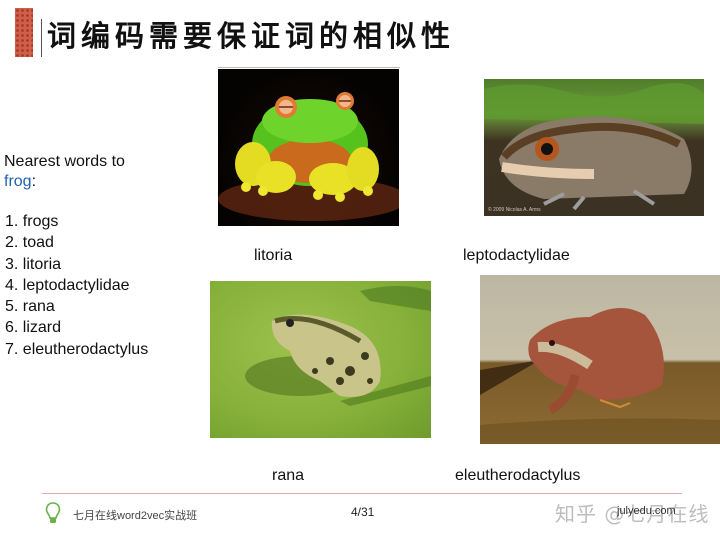 The width and height of the screenshot is (720, 541). What do you see at coordinates (646, 511) in the screenshot?
I see `footer-url: julyedu.com` at bounding box center [646, 511].